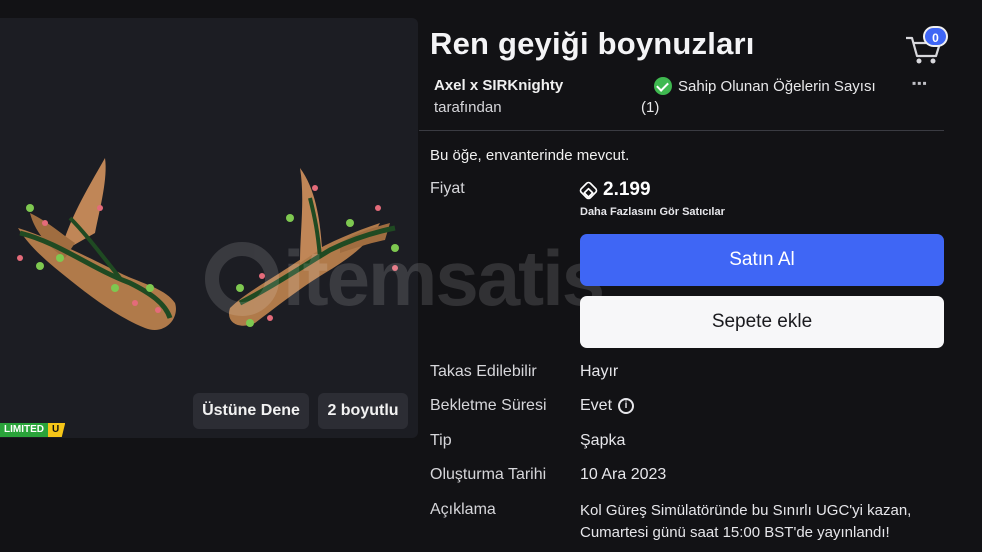  What do you see at coordinates (603, 440) in the screenshot?
I see `detail-value-type: Şapka` at bounding box center [603, 440].